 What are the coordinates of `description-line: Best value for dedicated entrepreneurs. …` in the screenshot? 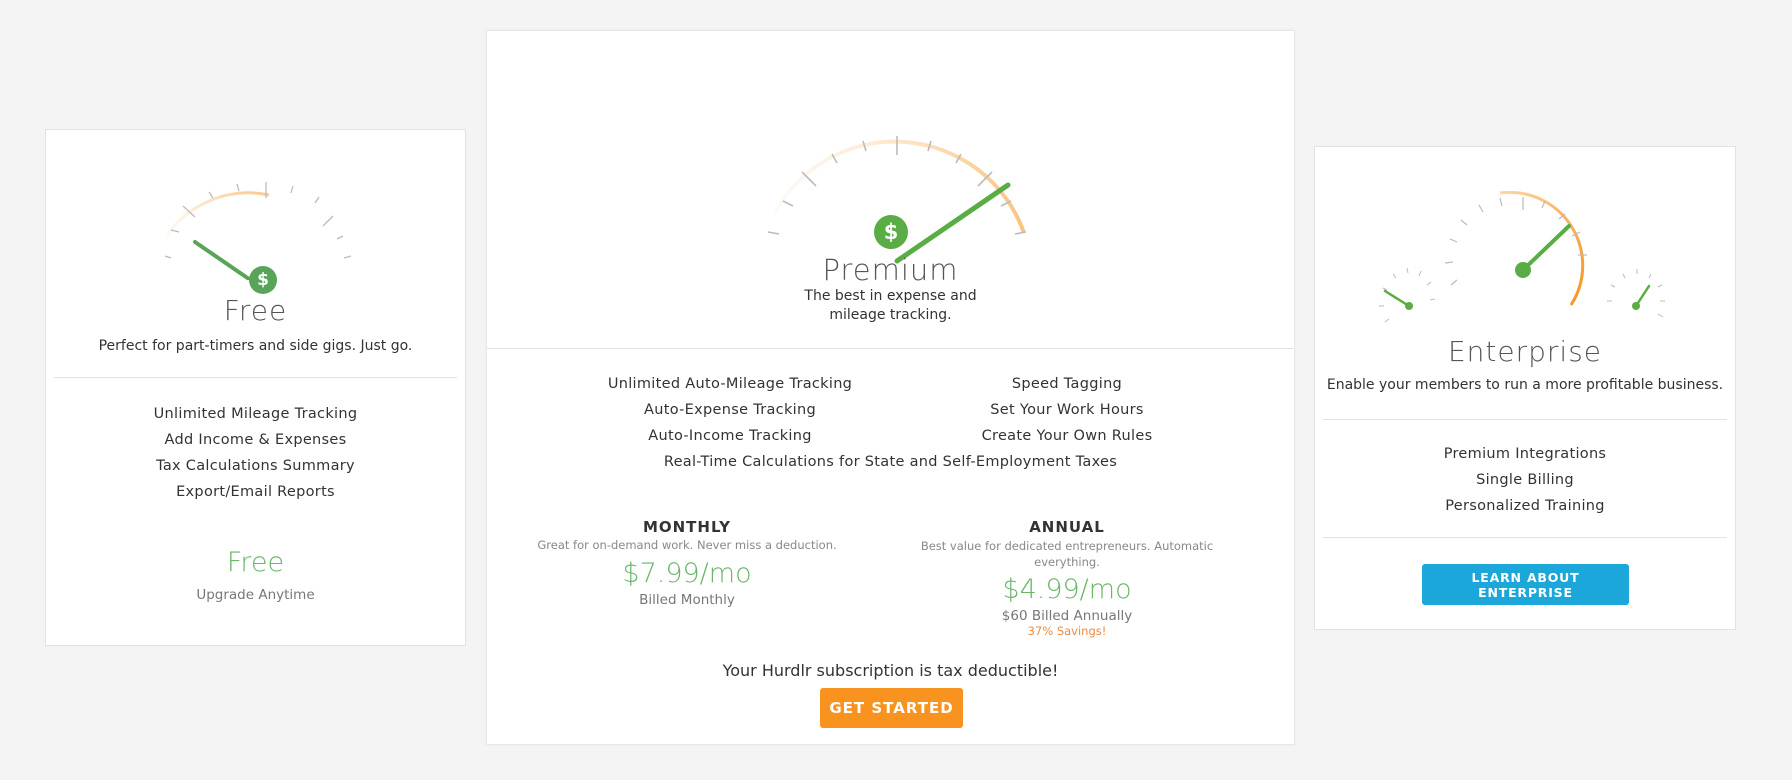 It's located at (1067, 546).